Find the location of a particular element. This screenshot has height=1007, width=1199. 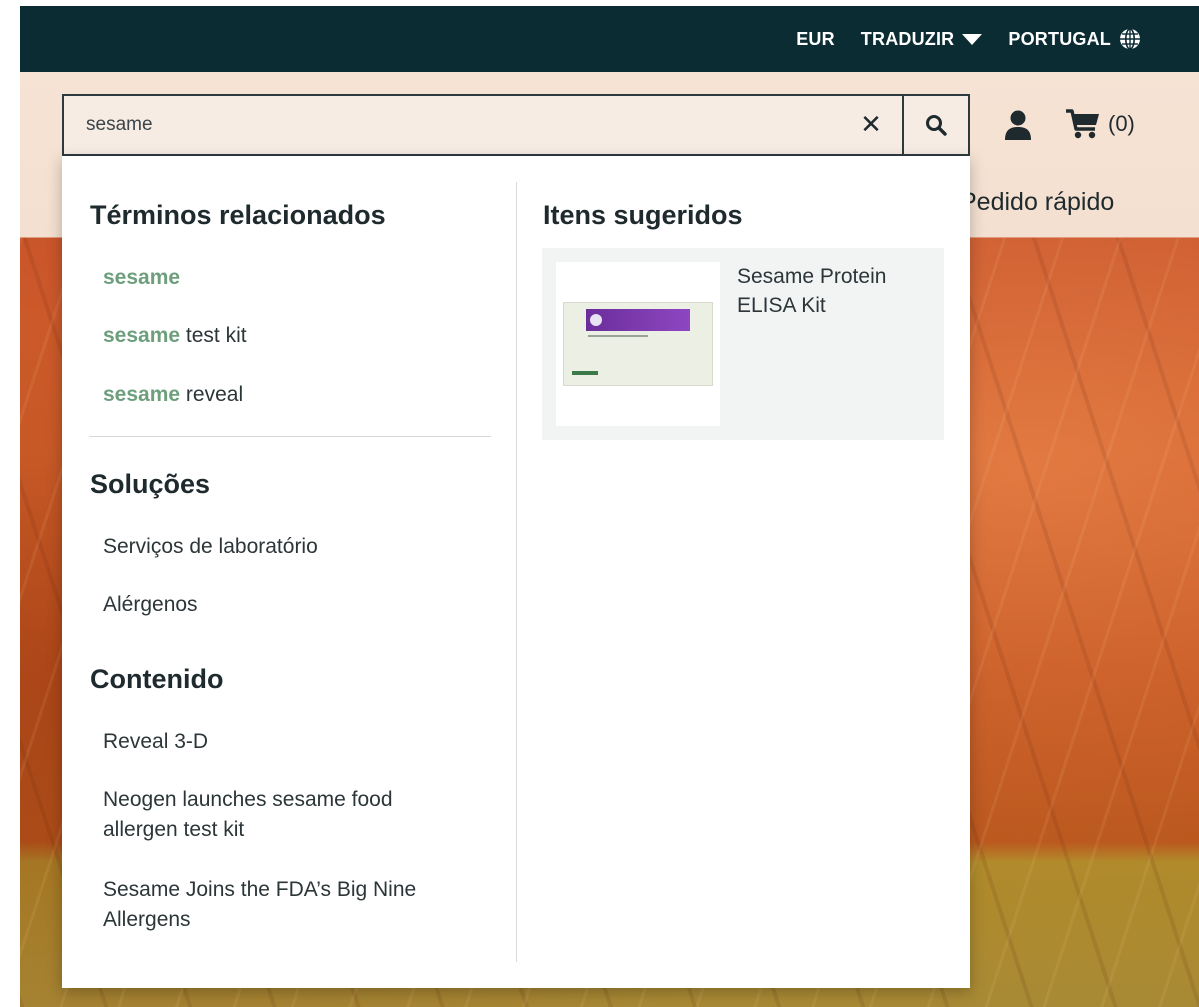

product-text-line is located at coordinates (618, 336).